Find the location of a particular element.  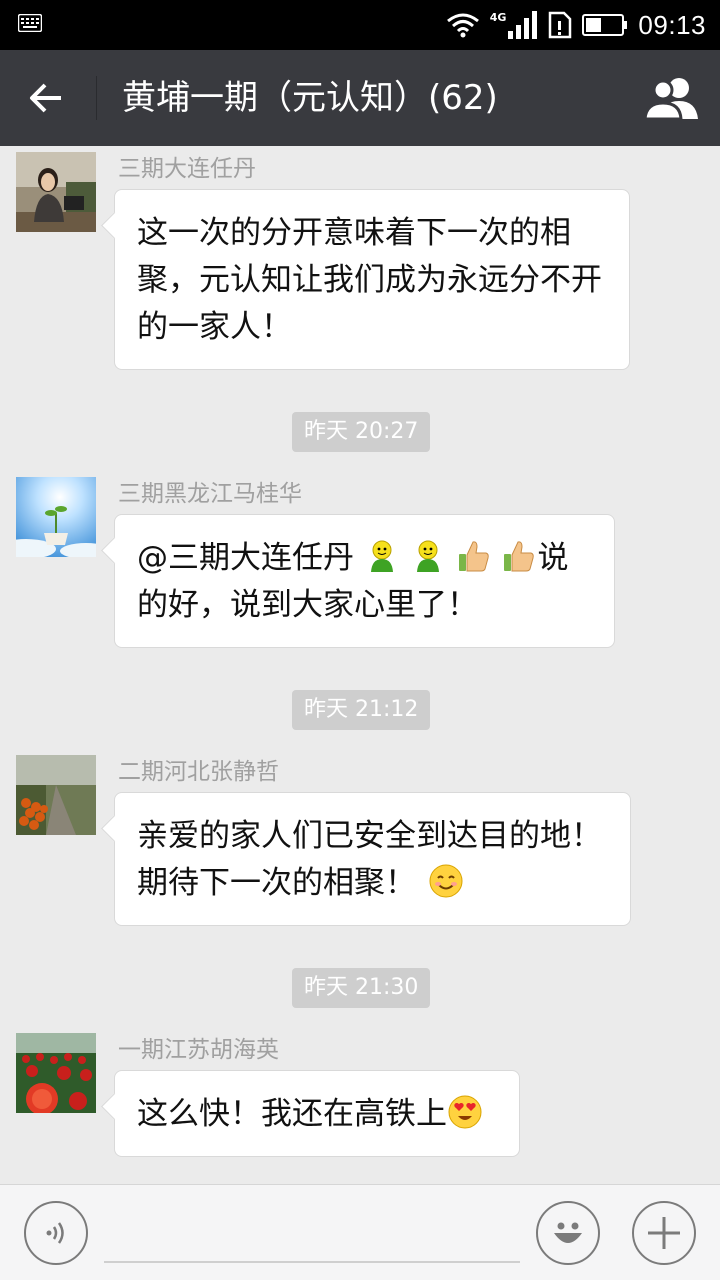

more-button is located at coordinates (664, 1233).